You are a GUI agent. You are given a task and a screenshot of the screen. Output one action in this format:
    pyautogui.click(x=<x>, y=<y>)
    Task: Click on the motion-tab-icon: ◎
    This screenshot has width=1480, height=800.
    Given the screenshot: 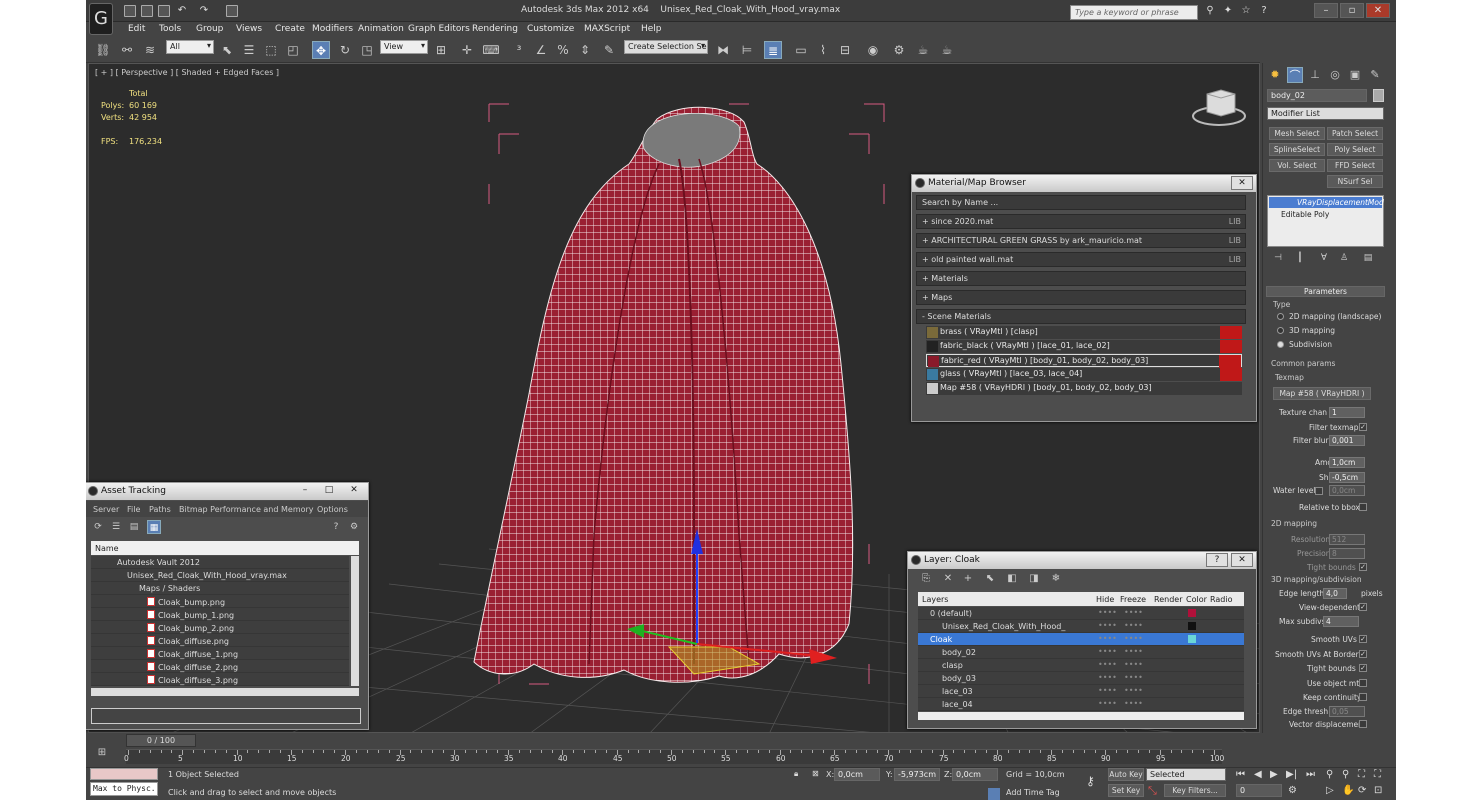 What is the action you would take?
    pyautogui.click(x=1335, y=75)
    